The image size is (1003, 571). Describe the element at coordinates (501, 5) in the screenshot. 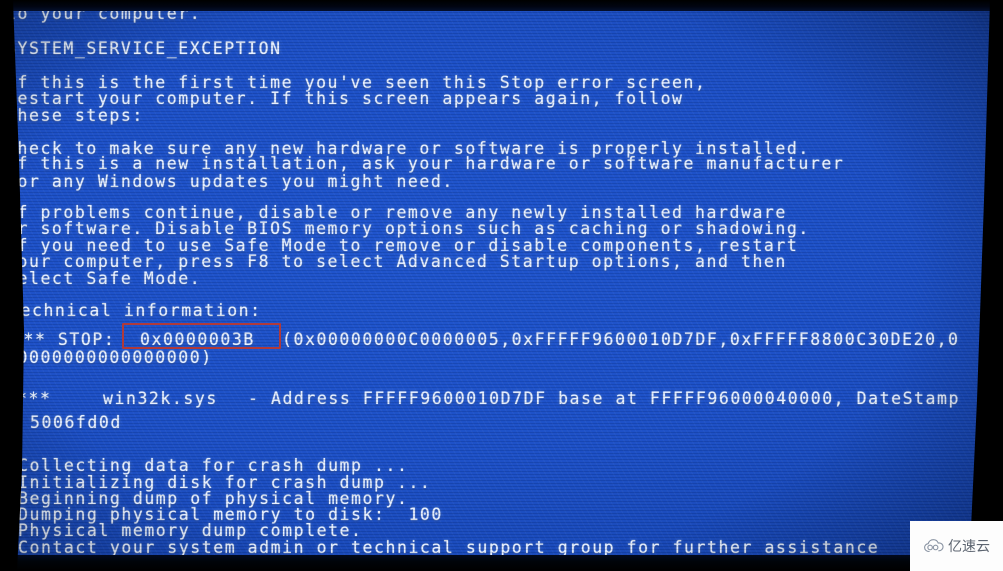

I see `photo-top-border` at that location.